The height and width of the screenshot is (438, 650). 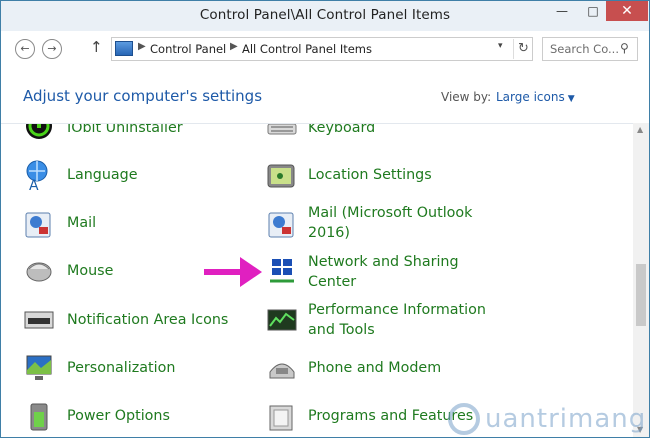 I want to click on view-mode-value: Large icons, so click(x=530, y=97).